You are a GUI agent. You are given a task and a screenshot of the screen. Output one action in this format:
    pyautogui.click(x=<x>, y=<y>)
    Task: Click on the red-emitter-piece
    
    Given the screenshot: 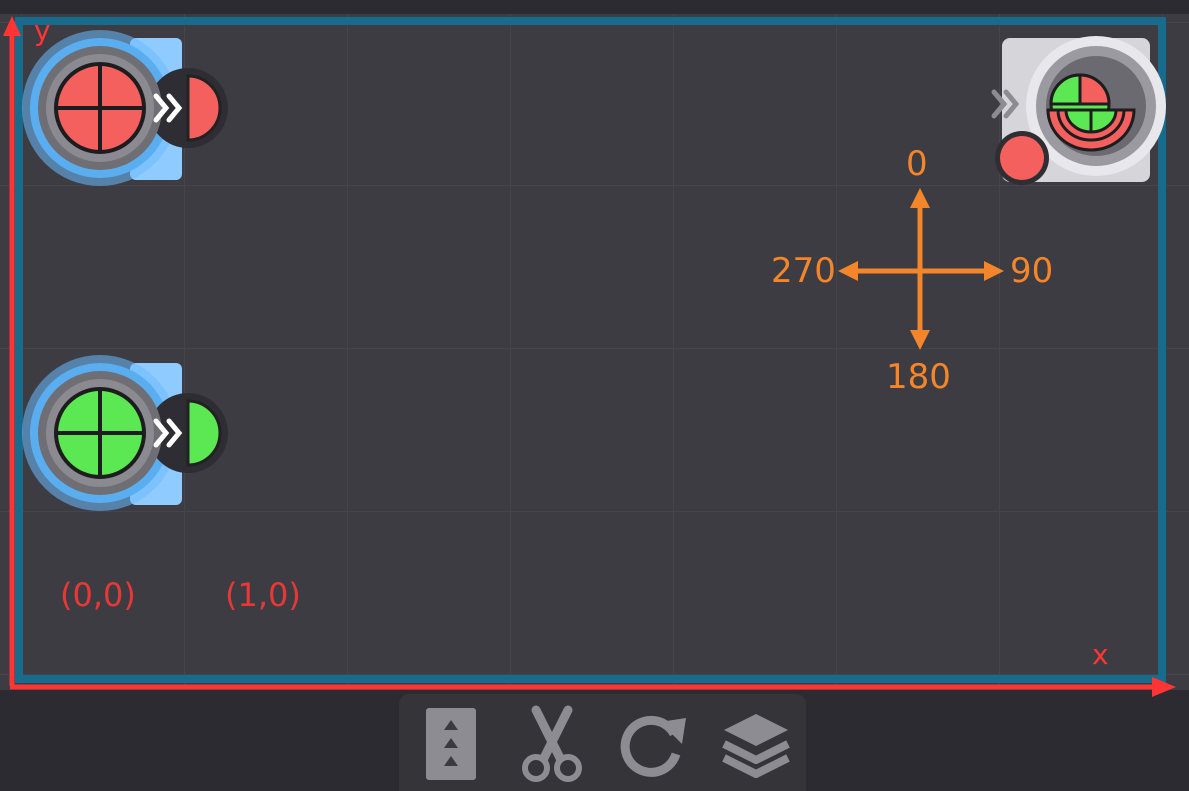 What is the action you would take?
    pyautogui.click(x=128, y=108)
    